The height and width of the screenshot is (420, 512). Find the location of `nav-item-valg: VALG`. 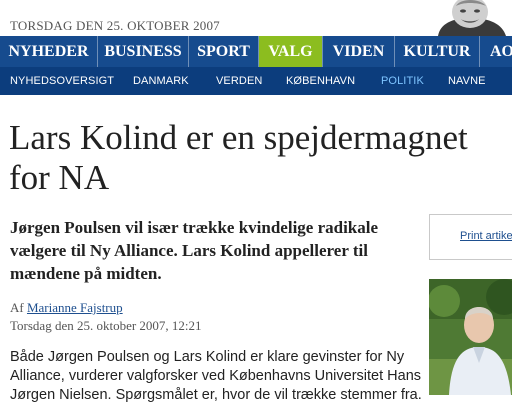

nav-item-valg: VALG is located at coordinates (290, 51).